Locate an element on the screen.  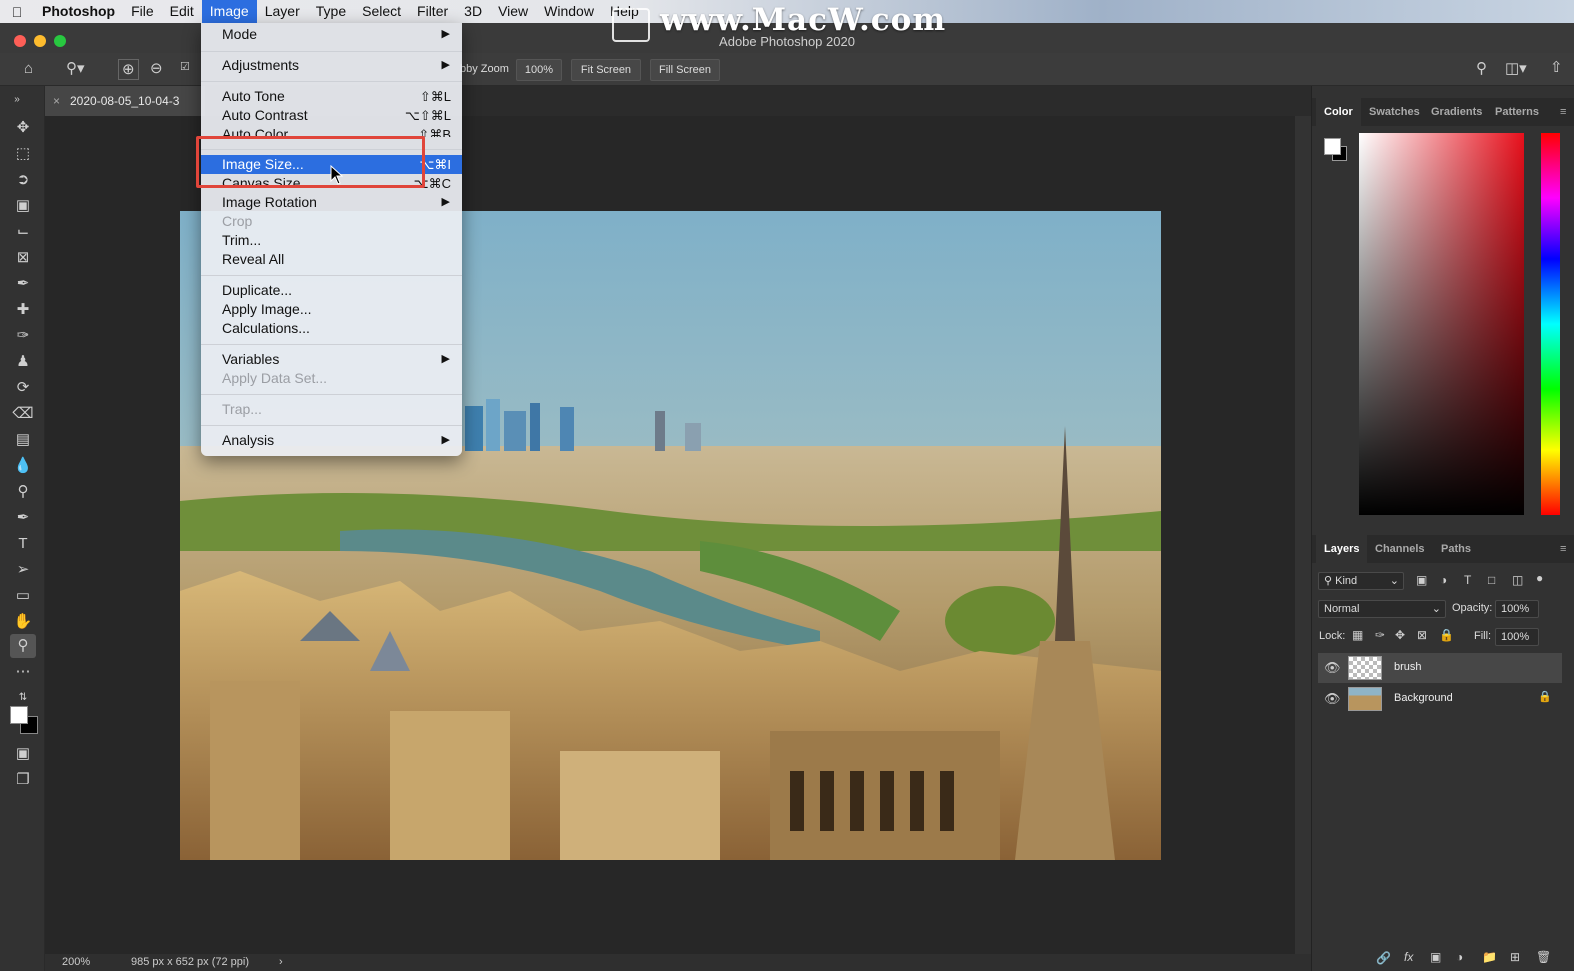
share-icon: ⇧ is located at coordinates (1556, 67).